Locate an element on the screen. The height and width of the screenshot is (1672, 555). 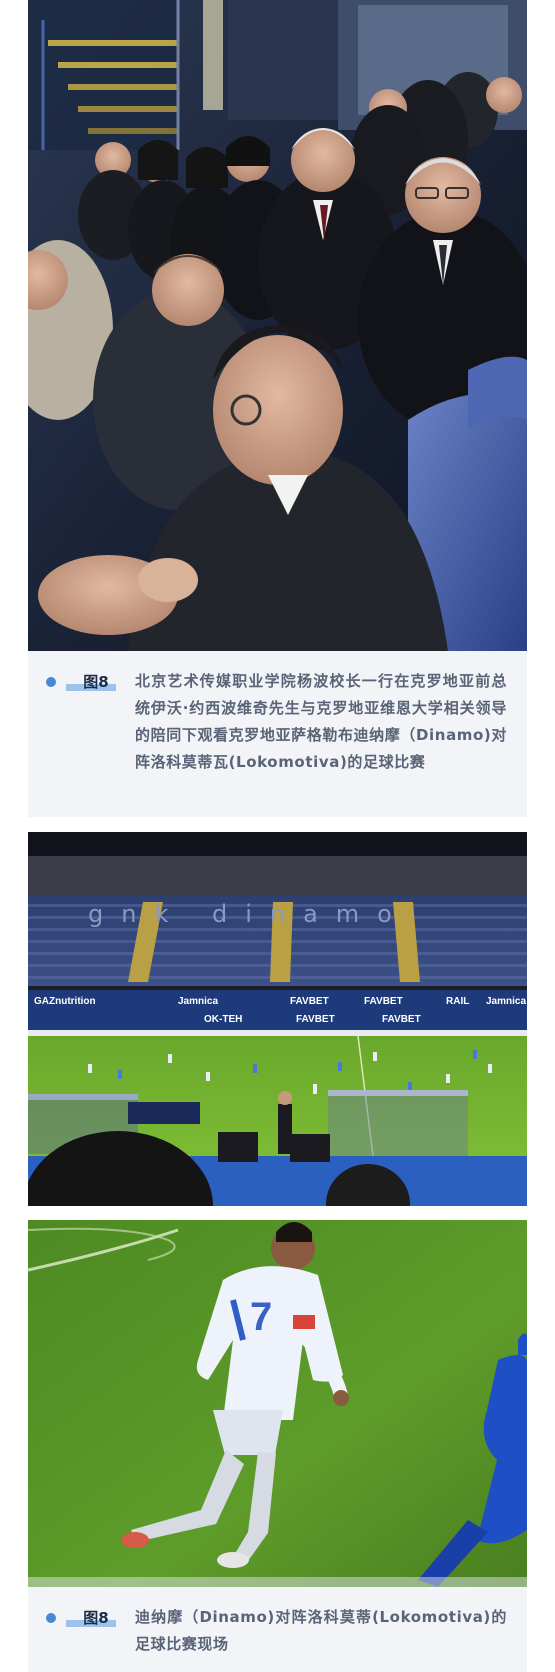
ad-board: RAIL is located at coordinates (457, 1001).